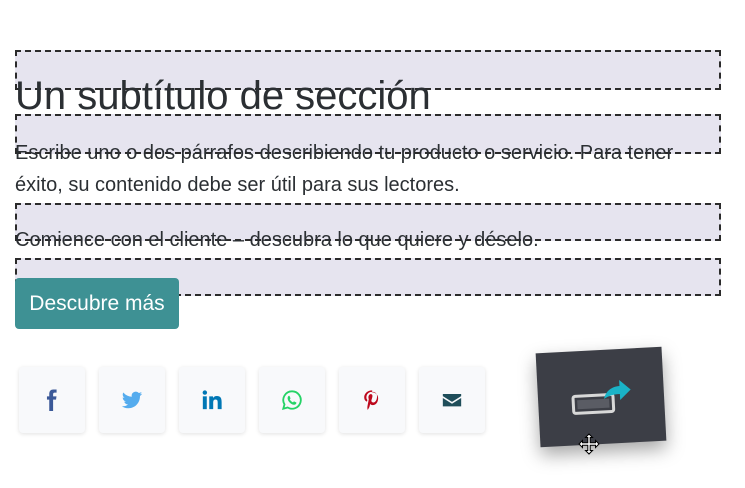  I want to click on linkedin-icon, so click(212, 400).